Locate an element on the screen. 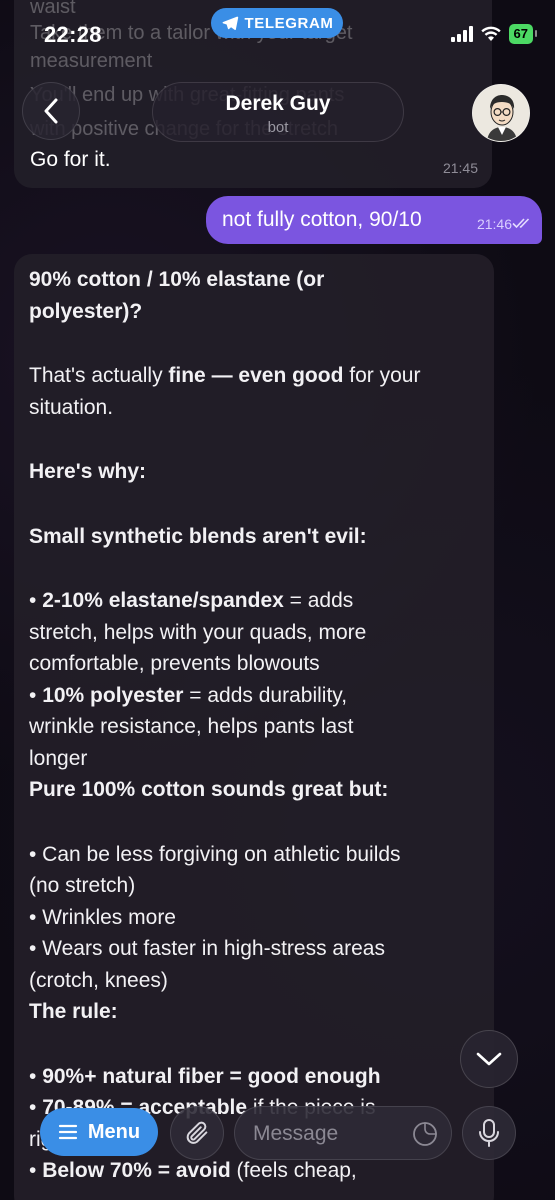  hamburger-icon is located at coordinates (67, 1132).